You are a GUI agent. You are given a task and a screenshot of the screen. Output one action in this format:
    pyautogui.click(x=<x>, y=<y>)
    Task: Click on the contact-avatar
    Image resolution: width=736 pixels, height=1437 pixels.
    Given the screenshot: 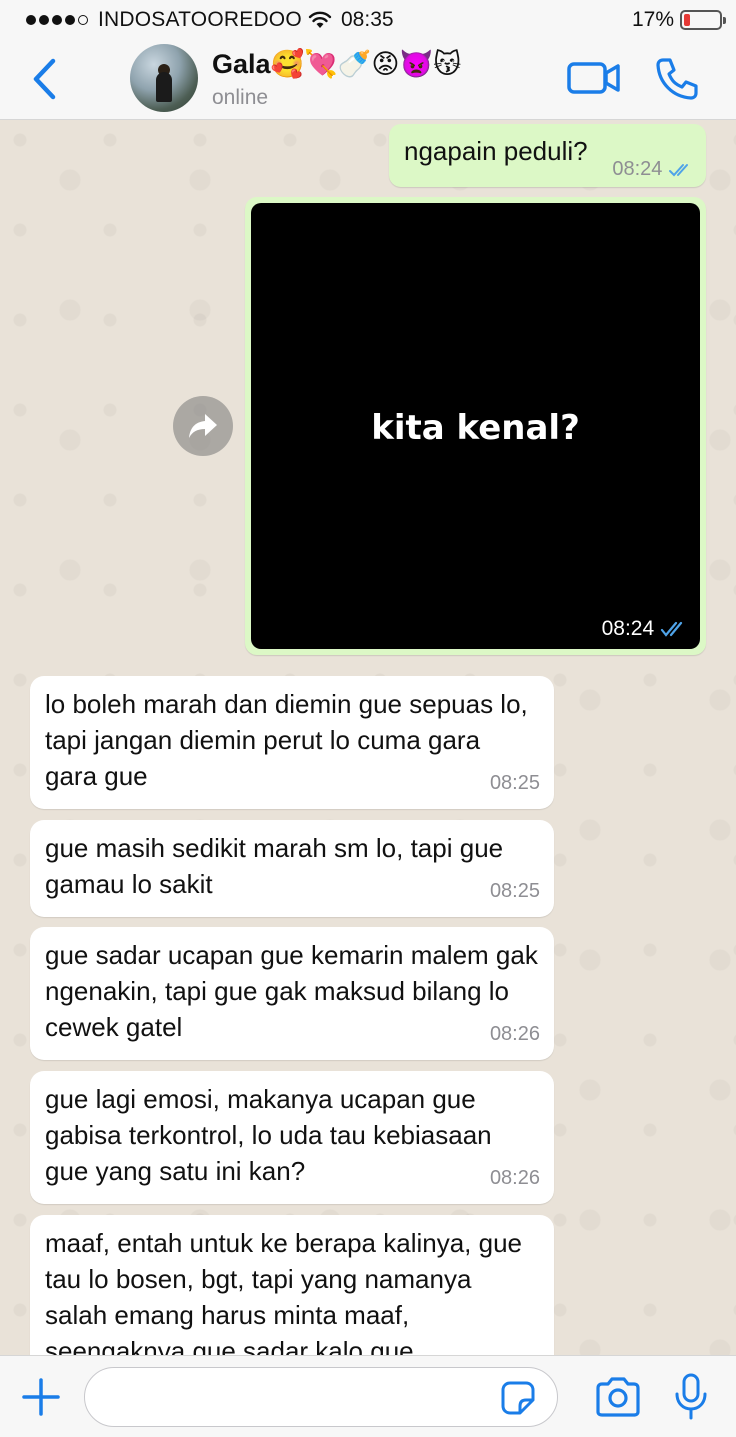 What is the action you would take?
    pyautogui.click(x=164, y=78)
    